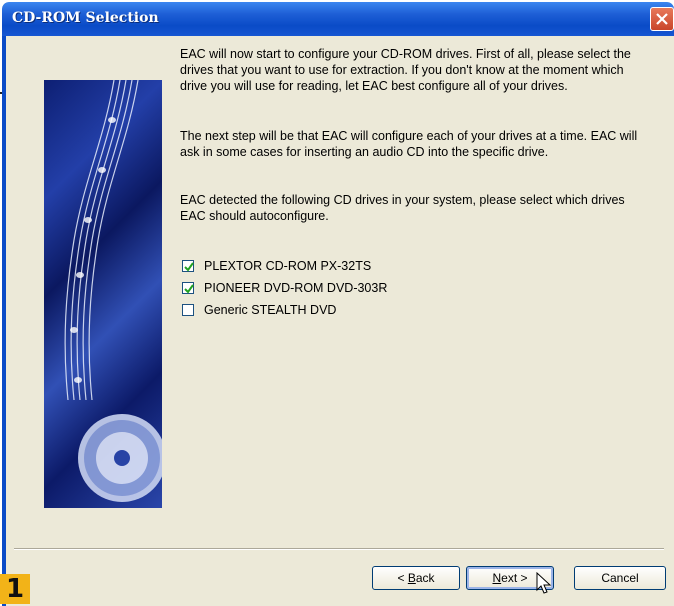  I want to click on next-label: ext >, so click(514, 578).